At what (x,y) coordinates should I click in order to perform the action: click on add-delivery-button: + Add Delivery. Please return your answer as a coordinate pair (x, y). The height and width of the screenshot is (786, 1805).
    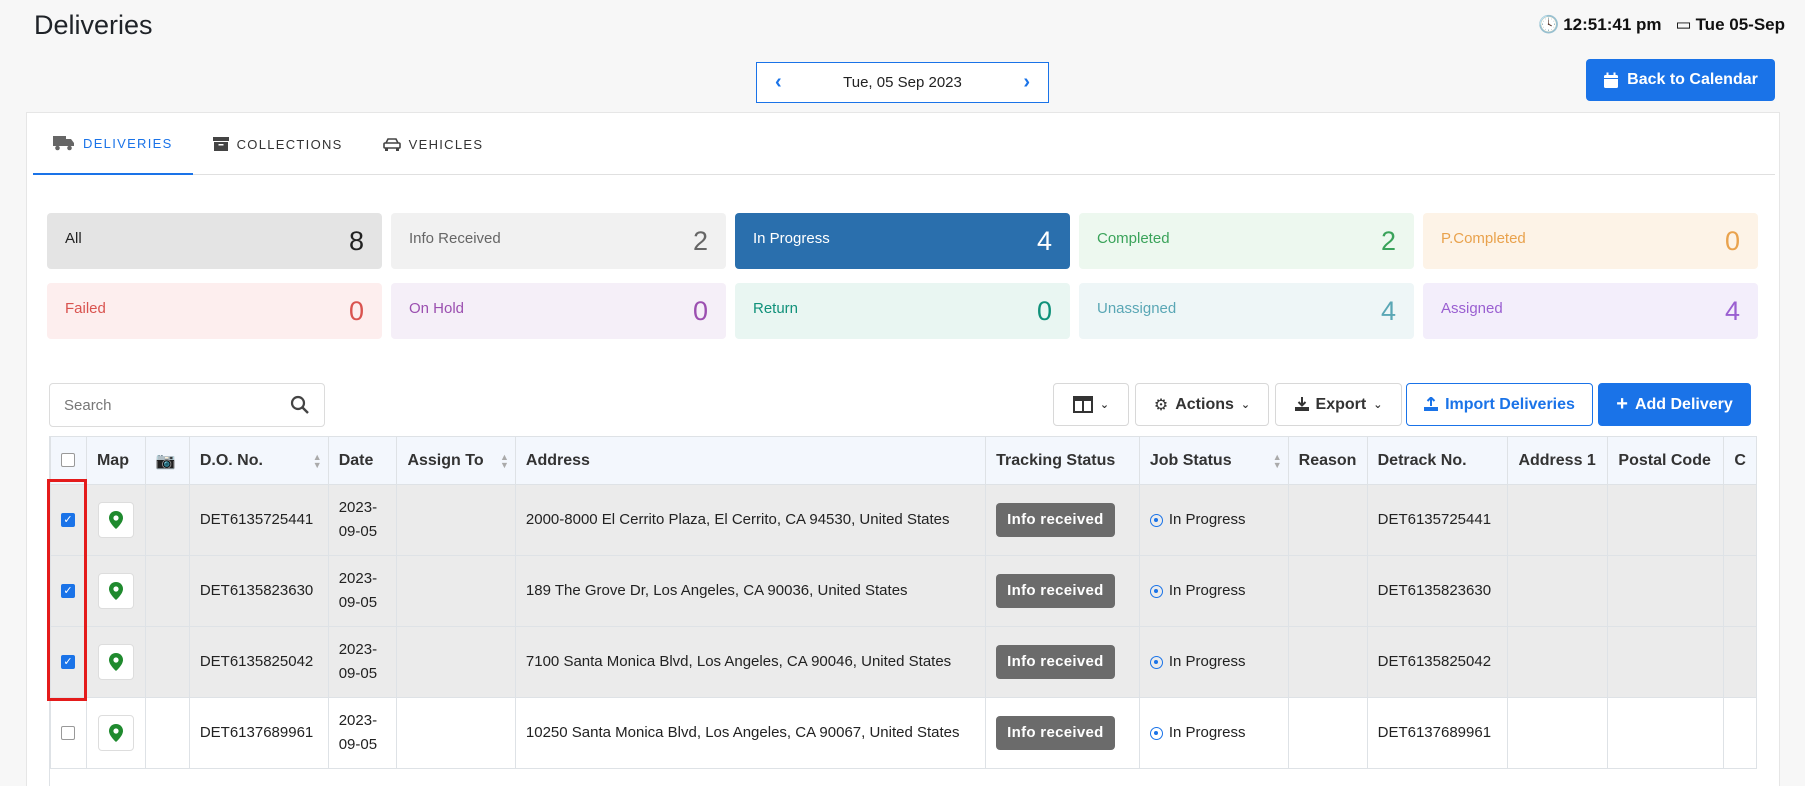
    Looking at the image, I should click on (1674, 404).